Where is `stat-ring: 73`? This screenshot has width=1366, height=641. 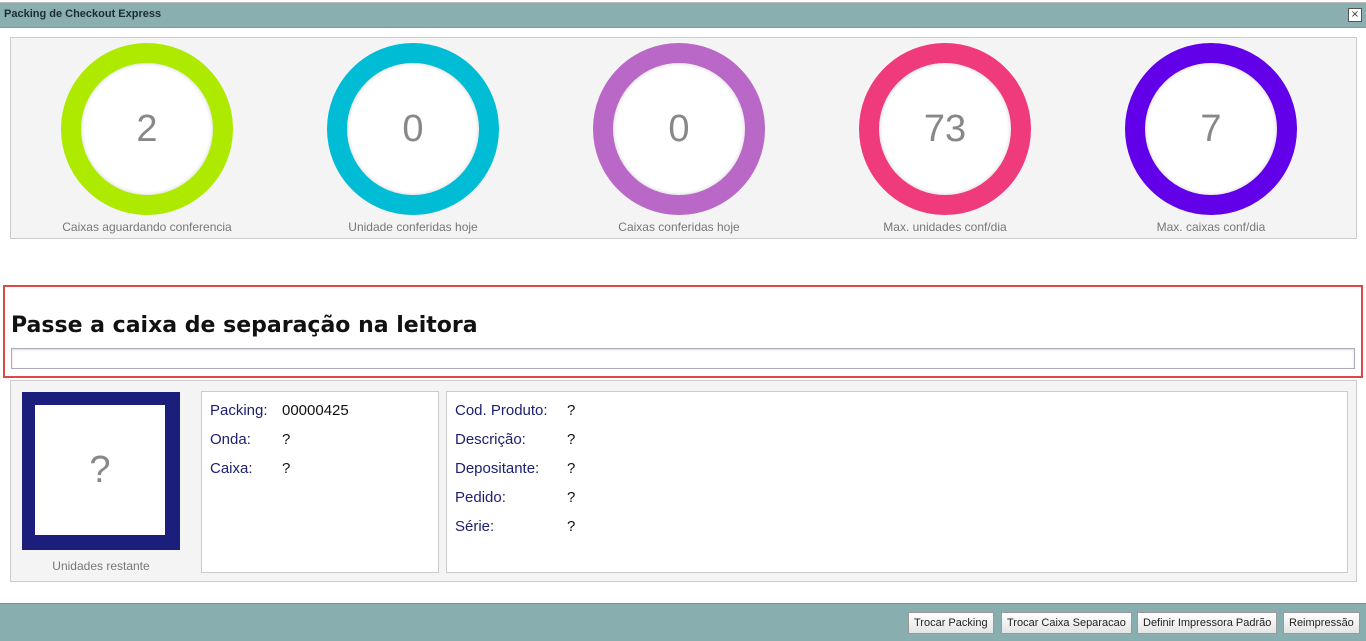 stat-ring: 73 is located at coordinates (945, 129).